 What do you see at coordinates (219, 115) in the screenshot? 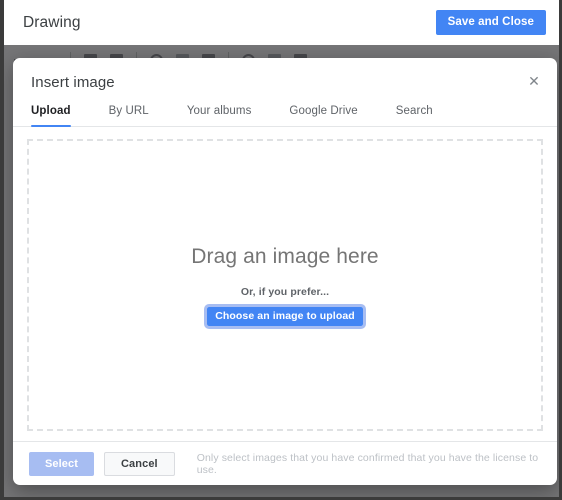
I see `tab-your-albums: Your albums` at bounding box center [219, 115].